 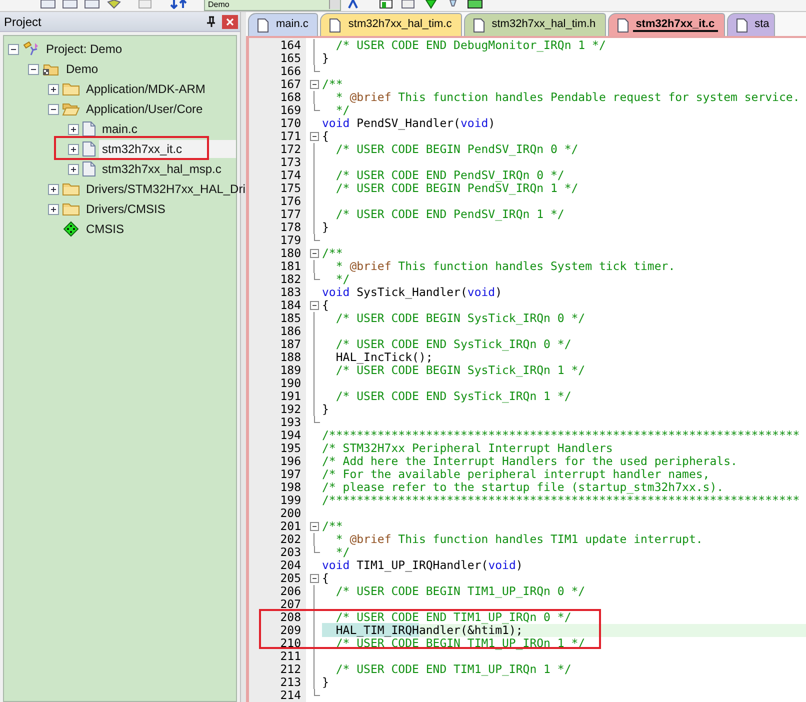 What do you see at coordinates (290, 266) in the screenshot?
I see `line-number: 181` at bounding box center [290, 266].